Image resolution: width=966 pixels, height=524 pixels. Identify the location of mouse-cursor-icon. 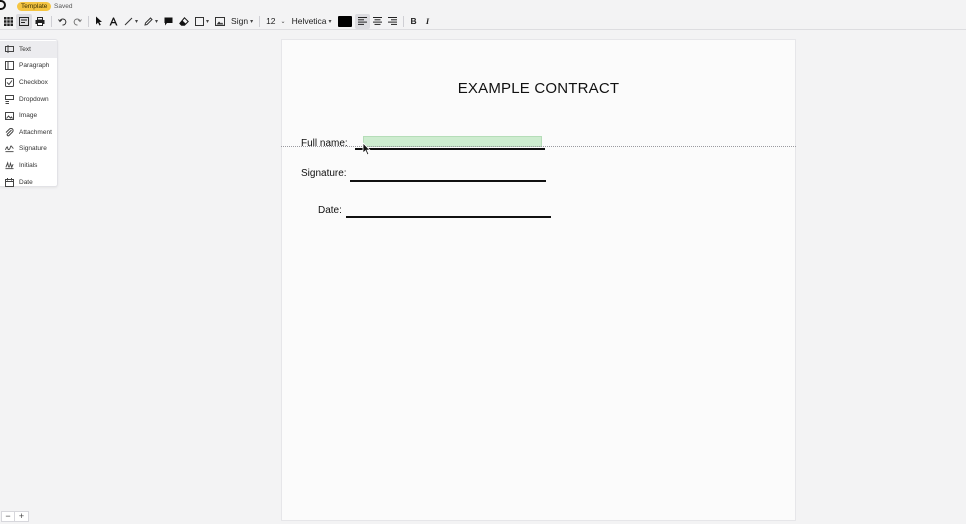
(366, 149).